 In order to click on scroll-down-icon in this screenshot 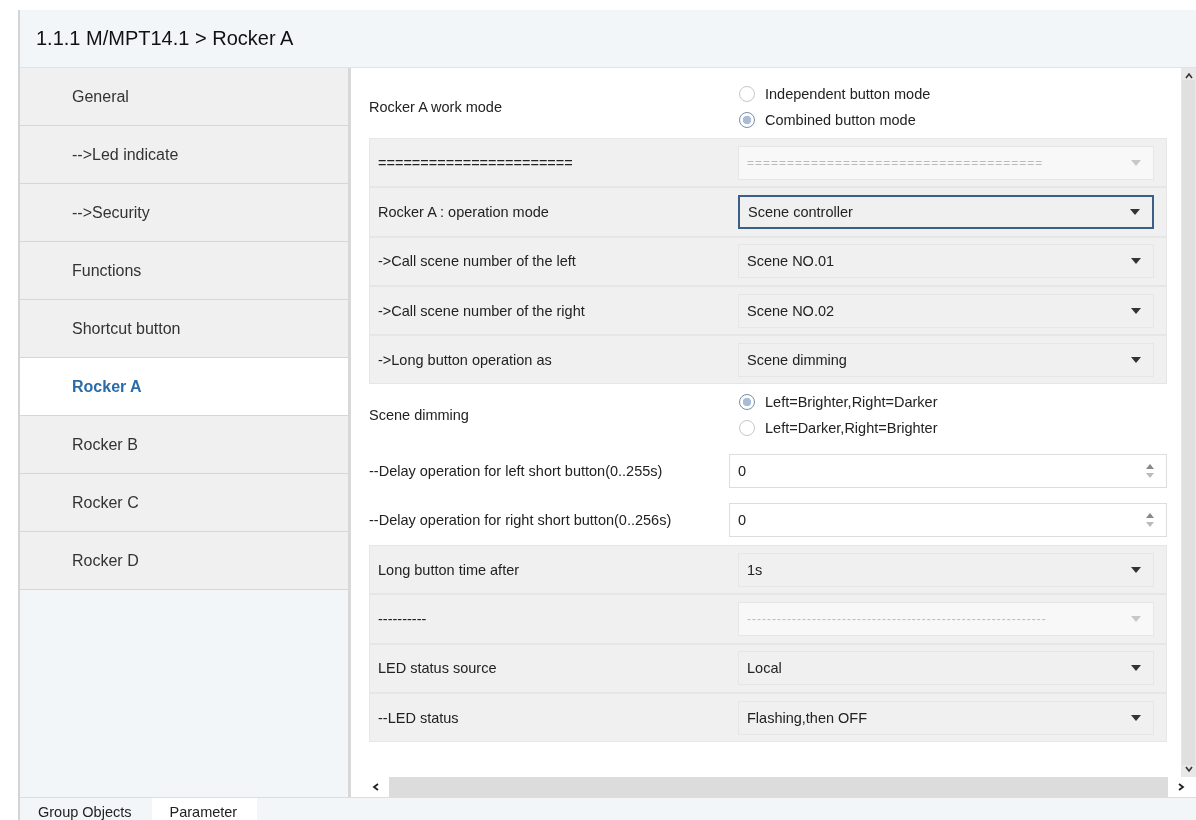, I will do `click(1188, 769)`.